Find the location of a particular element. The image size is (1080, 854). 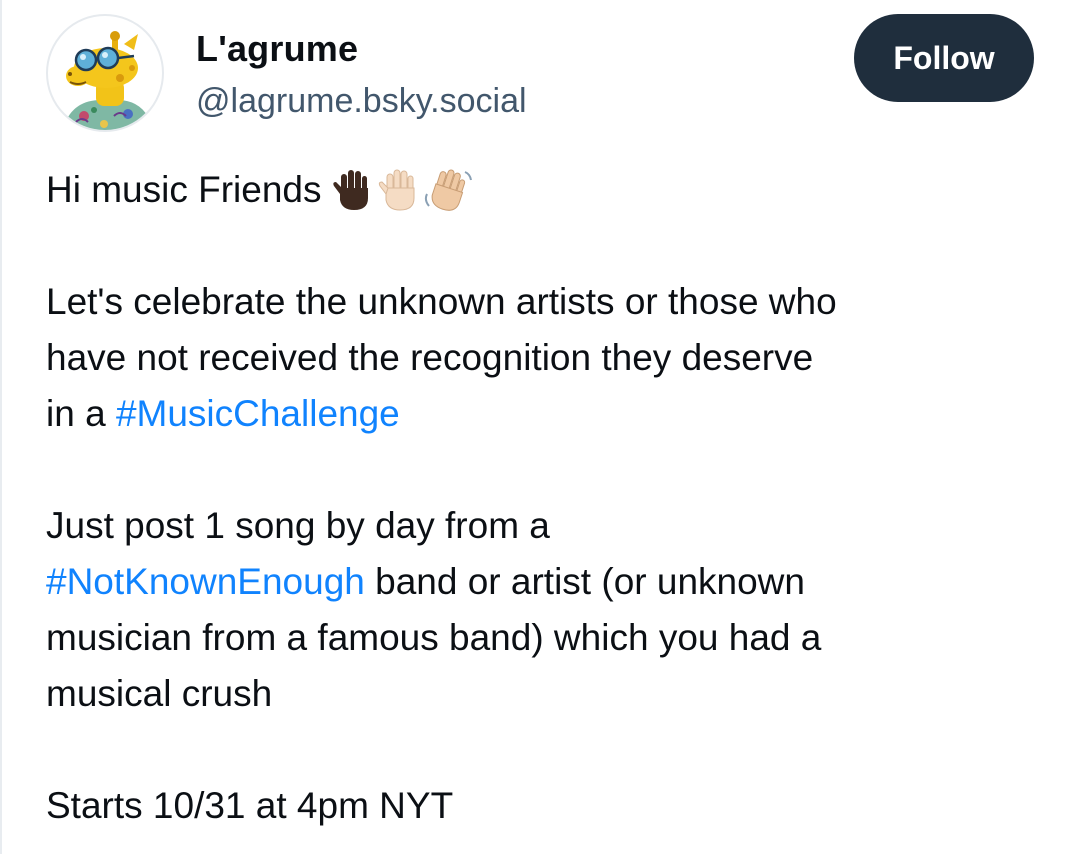

author-display-name: L'agrume is located at coordinates (277, 49).